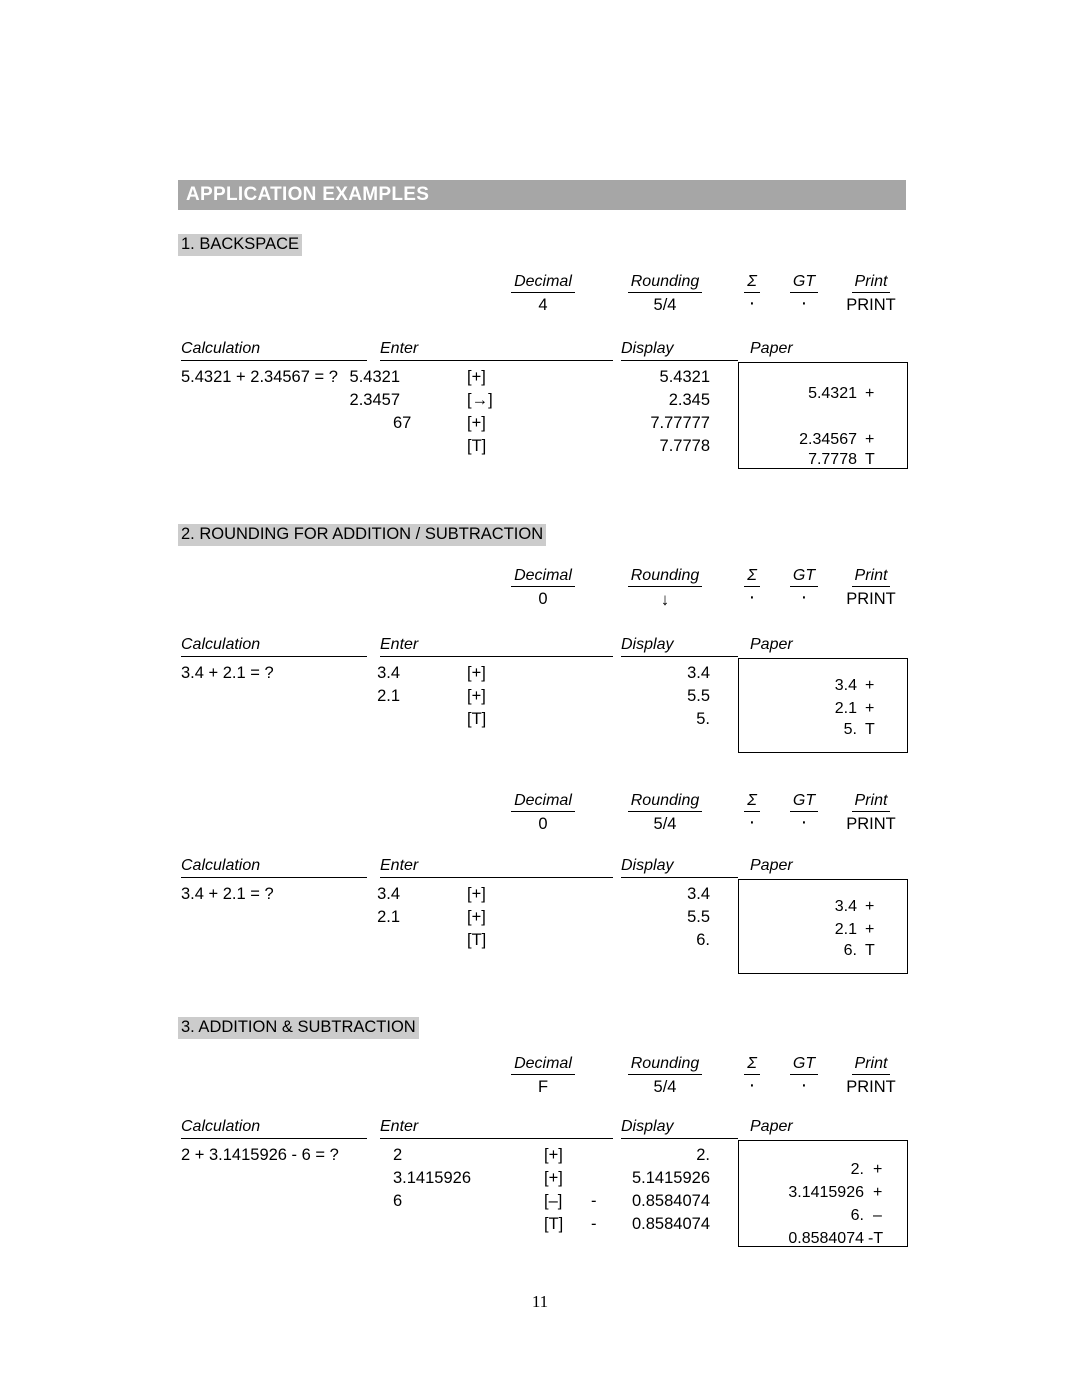 The width and height of the screenshot is (1080, 1397). Describe the element at coordinates (823, 1193) in the screenshot. I see `paper-printout-box: 2. + 3.1415926 + 6. – 0.8584074 -T` at that location.